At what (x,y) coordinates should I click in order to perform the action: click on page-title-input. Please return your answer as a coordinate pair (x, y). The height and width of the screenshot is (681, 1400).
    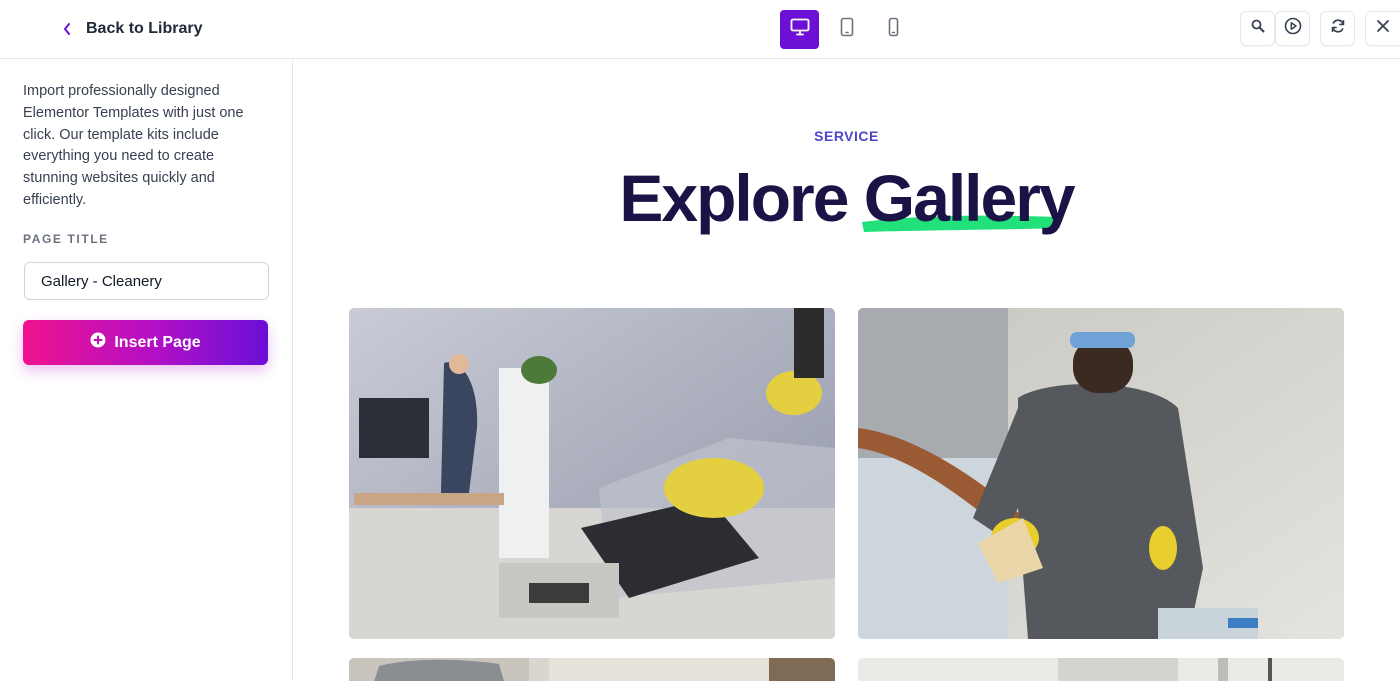
    Looking at the image, I should click on (146, 281).